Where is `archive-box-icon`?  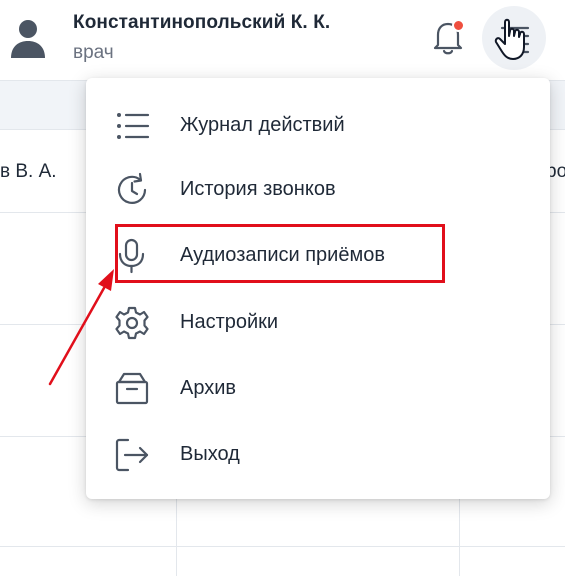 archive-box-icon is located at coordinates (132, 388).